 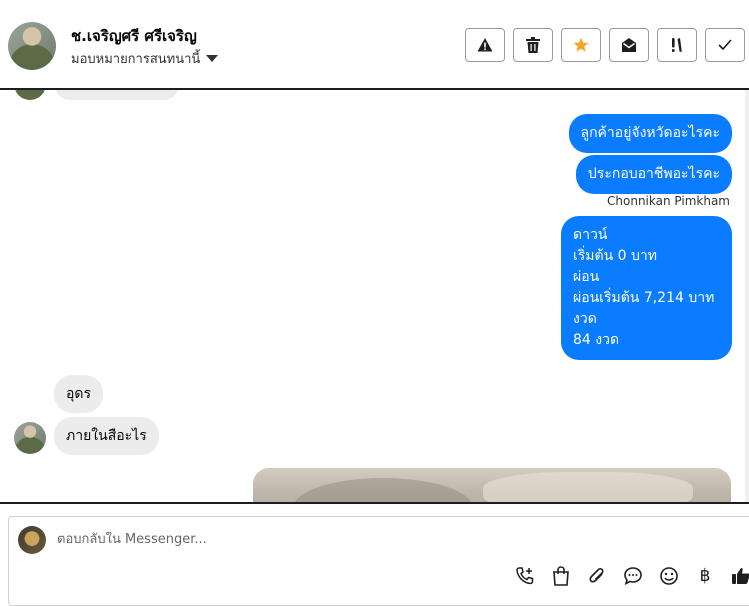 I want to click on like-button, so click(x=739, y=576).